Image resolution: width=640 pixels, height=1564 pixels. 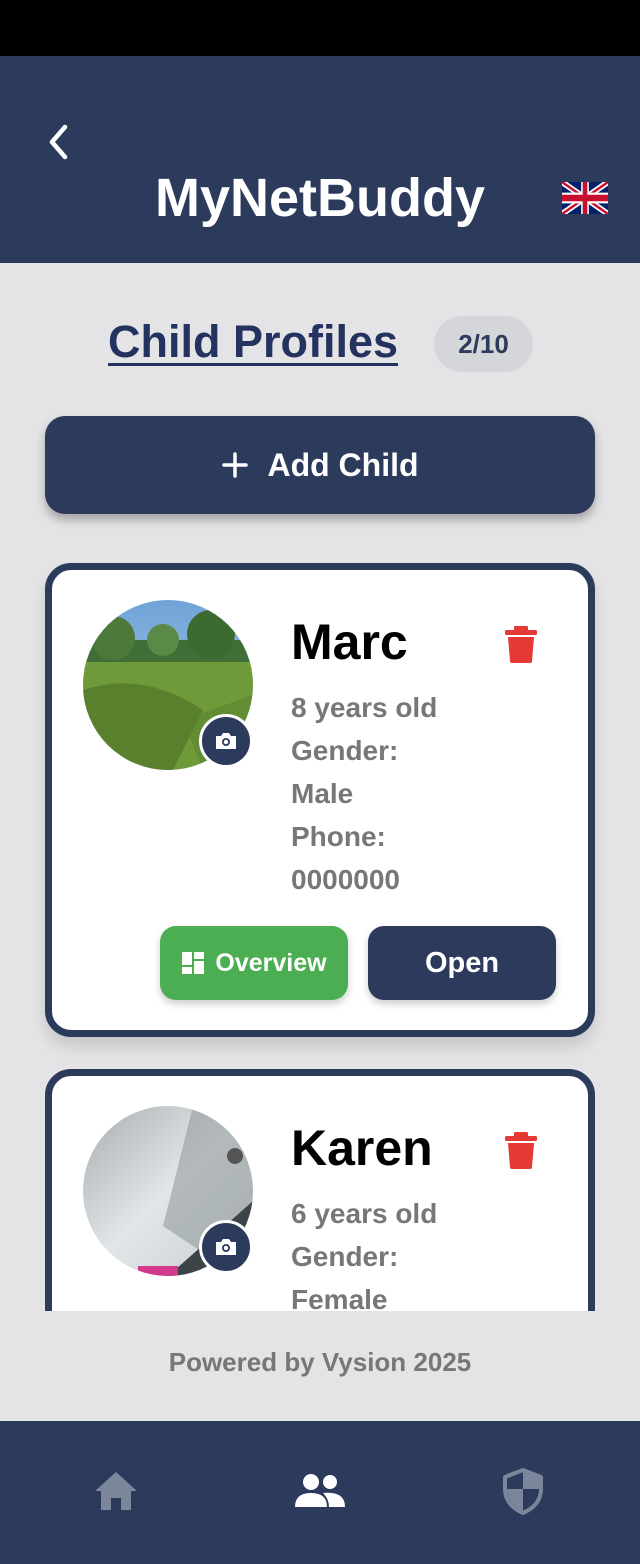 I want to click on gender-value: Female, so click(x=339, y=1297).